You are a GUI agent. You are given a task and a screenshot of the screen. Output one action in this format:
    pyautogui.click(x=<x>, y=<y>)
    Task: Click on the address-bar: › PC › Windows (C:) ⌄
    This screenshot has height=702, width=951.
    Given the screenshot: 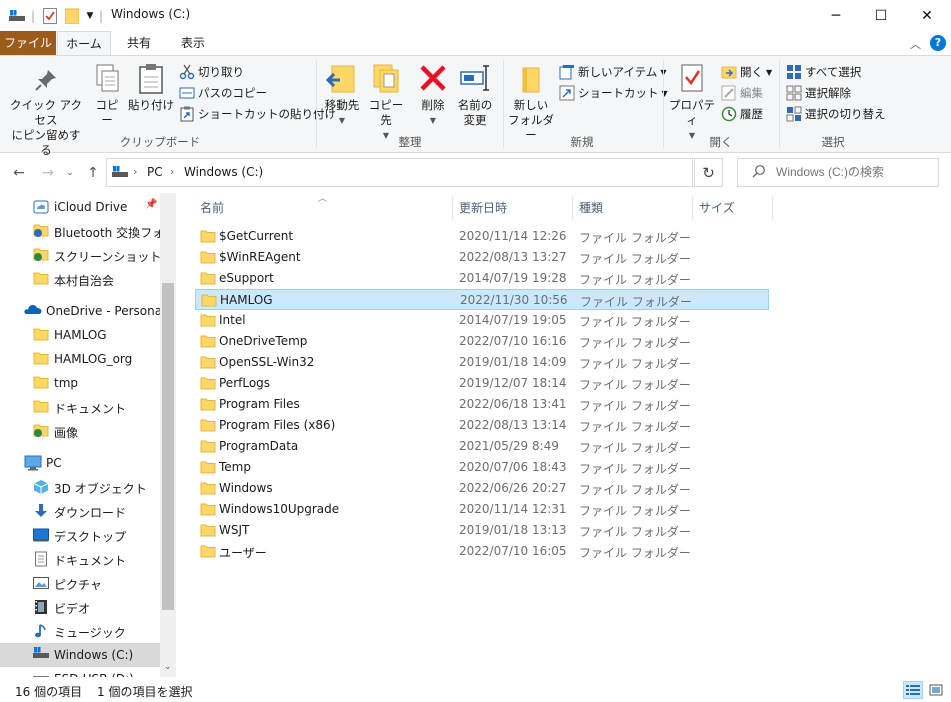 What is the action you would take?
    pyautogui.click(x=446, y=172)
    